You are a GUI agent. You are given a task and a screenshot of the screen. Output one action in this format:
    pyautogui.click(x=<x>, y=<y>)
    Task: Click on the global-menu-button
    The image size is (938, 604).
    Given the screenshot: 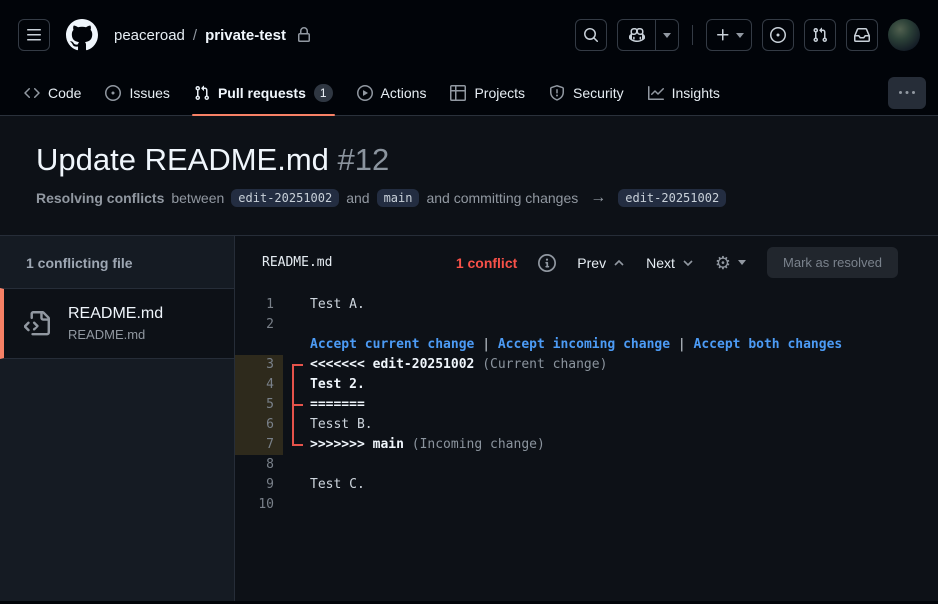 What is the action you would take?
    pyautogui.click(x=34, y=35)
    